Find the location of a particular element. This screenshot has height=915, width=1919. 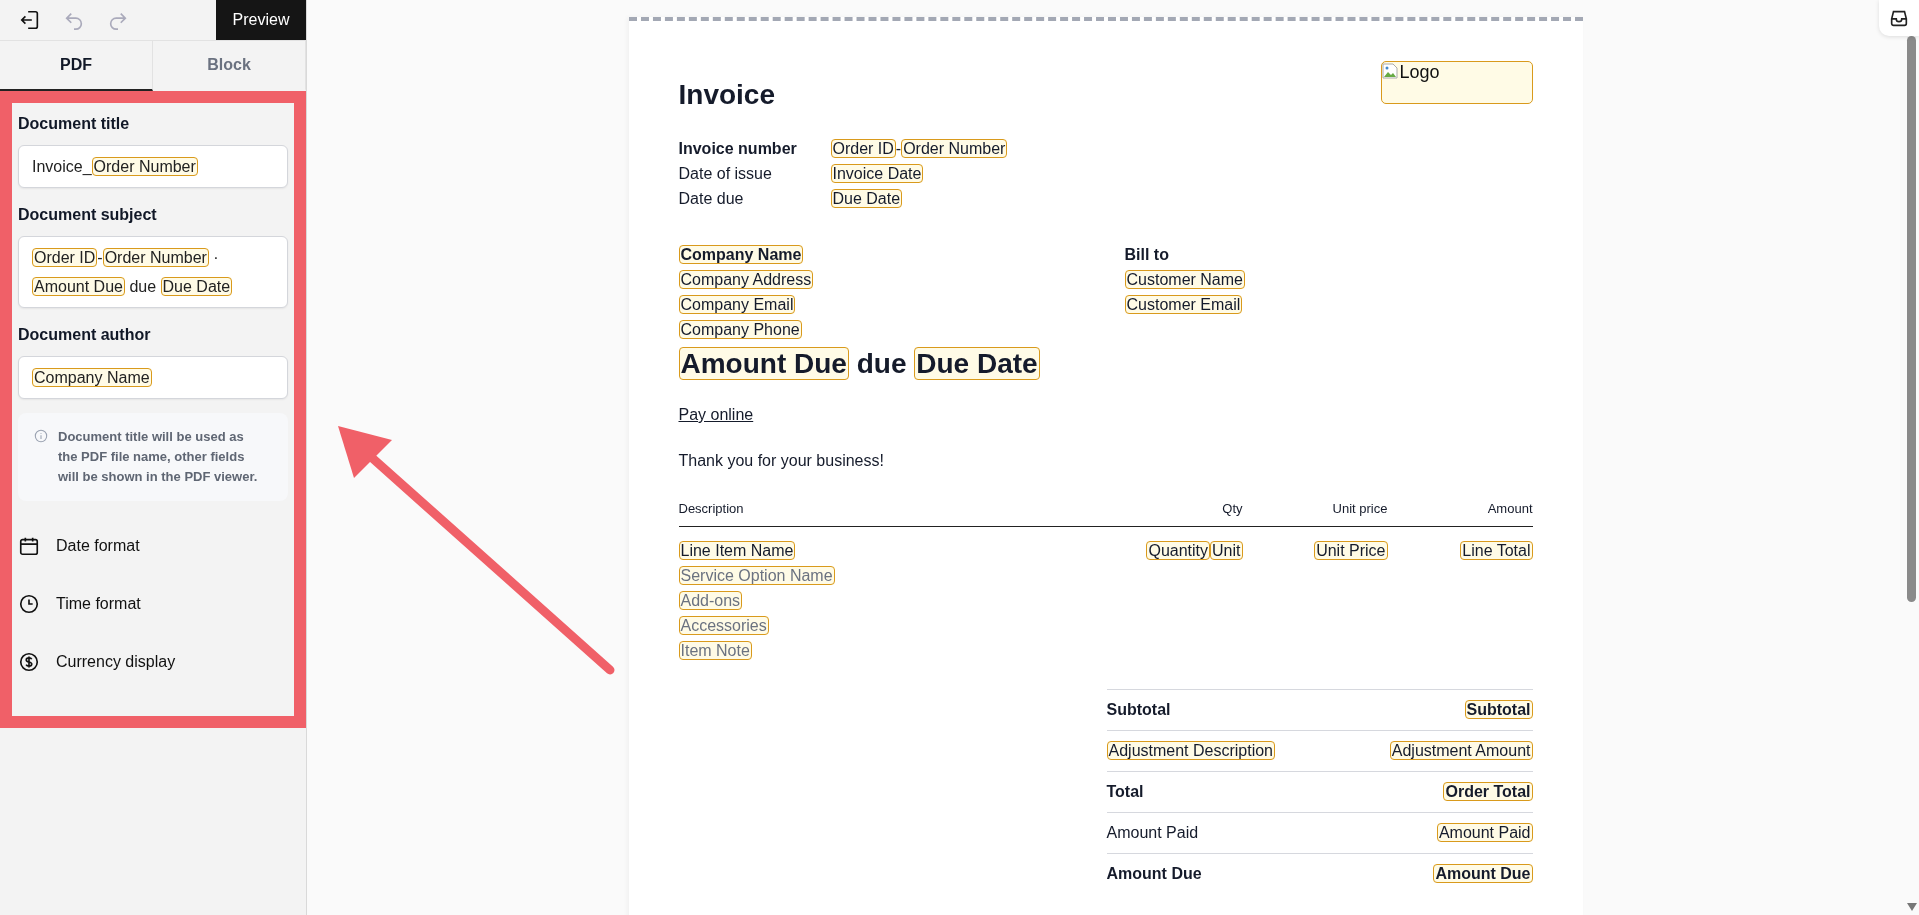

merge-tag: Company Phone is located at coordinates (740, 329).